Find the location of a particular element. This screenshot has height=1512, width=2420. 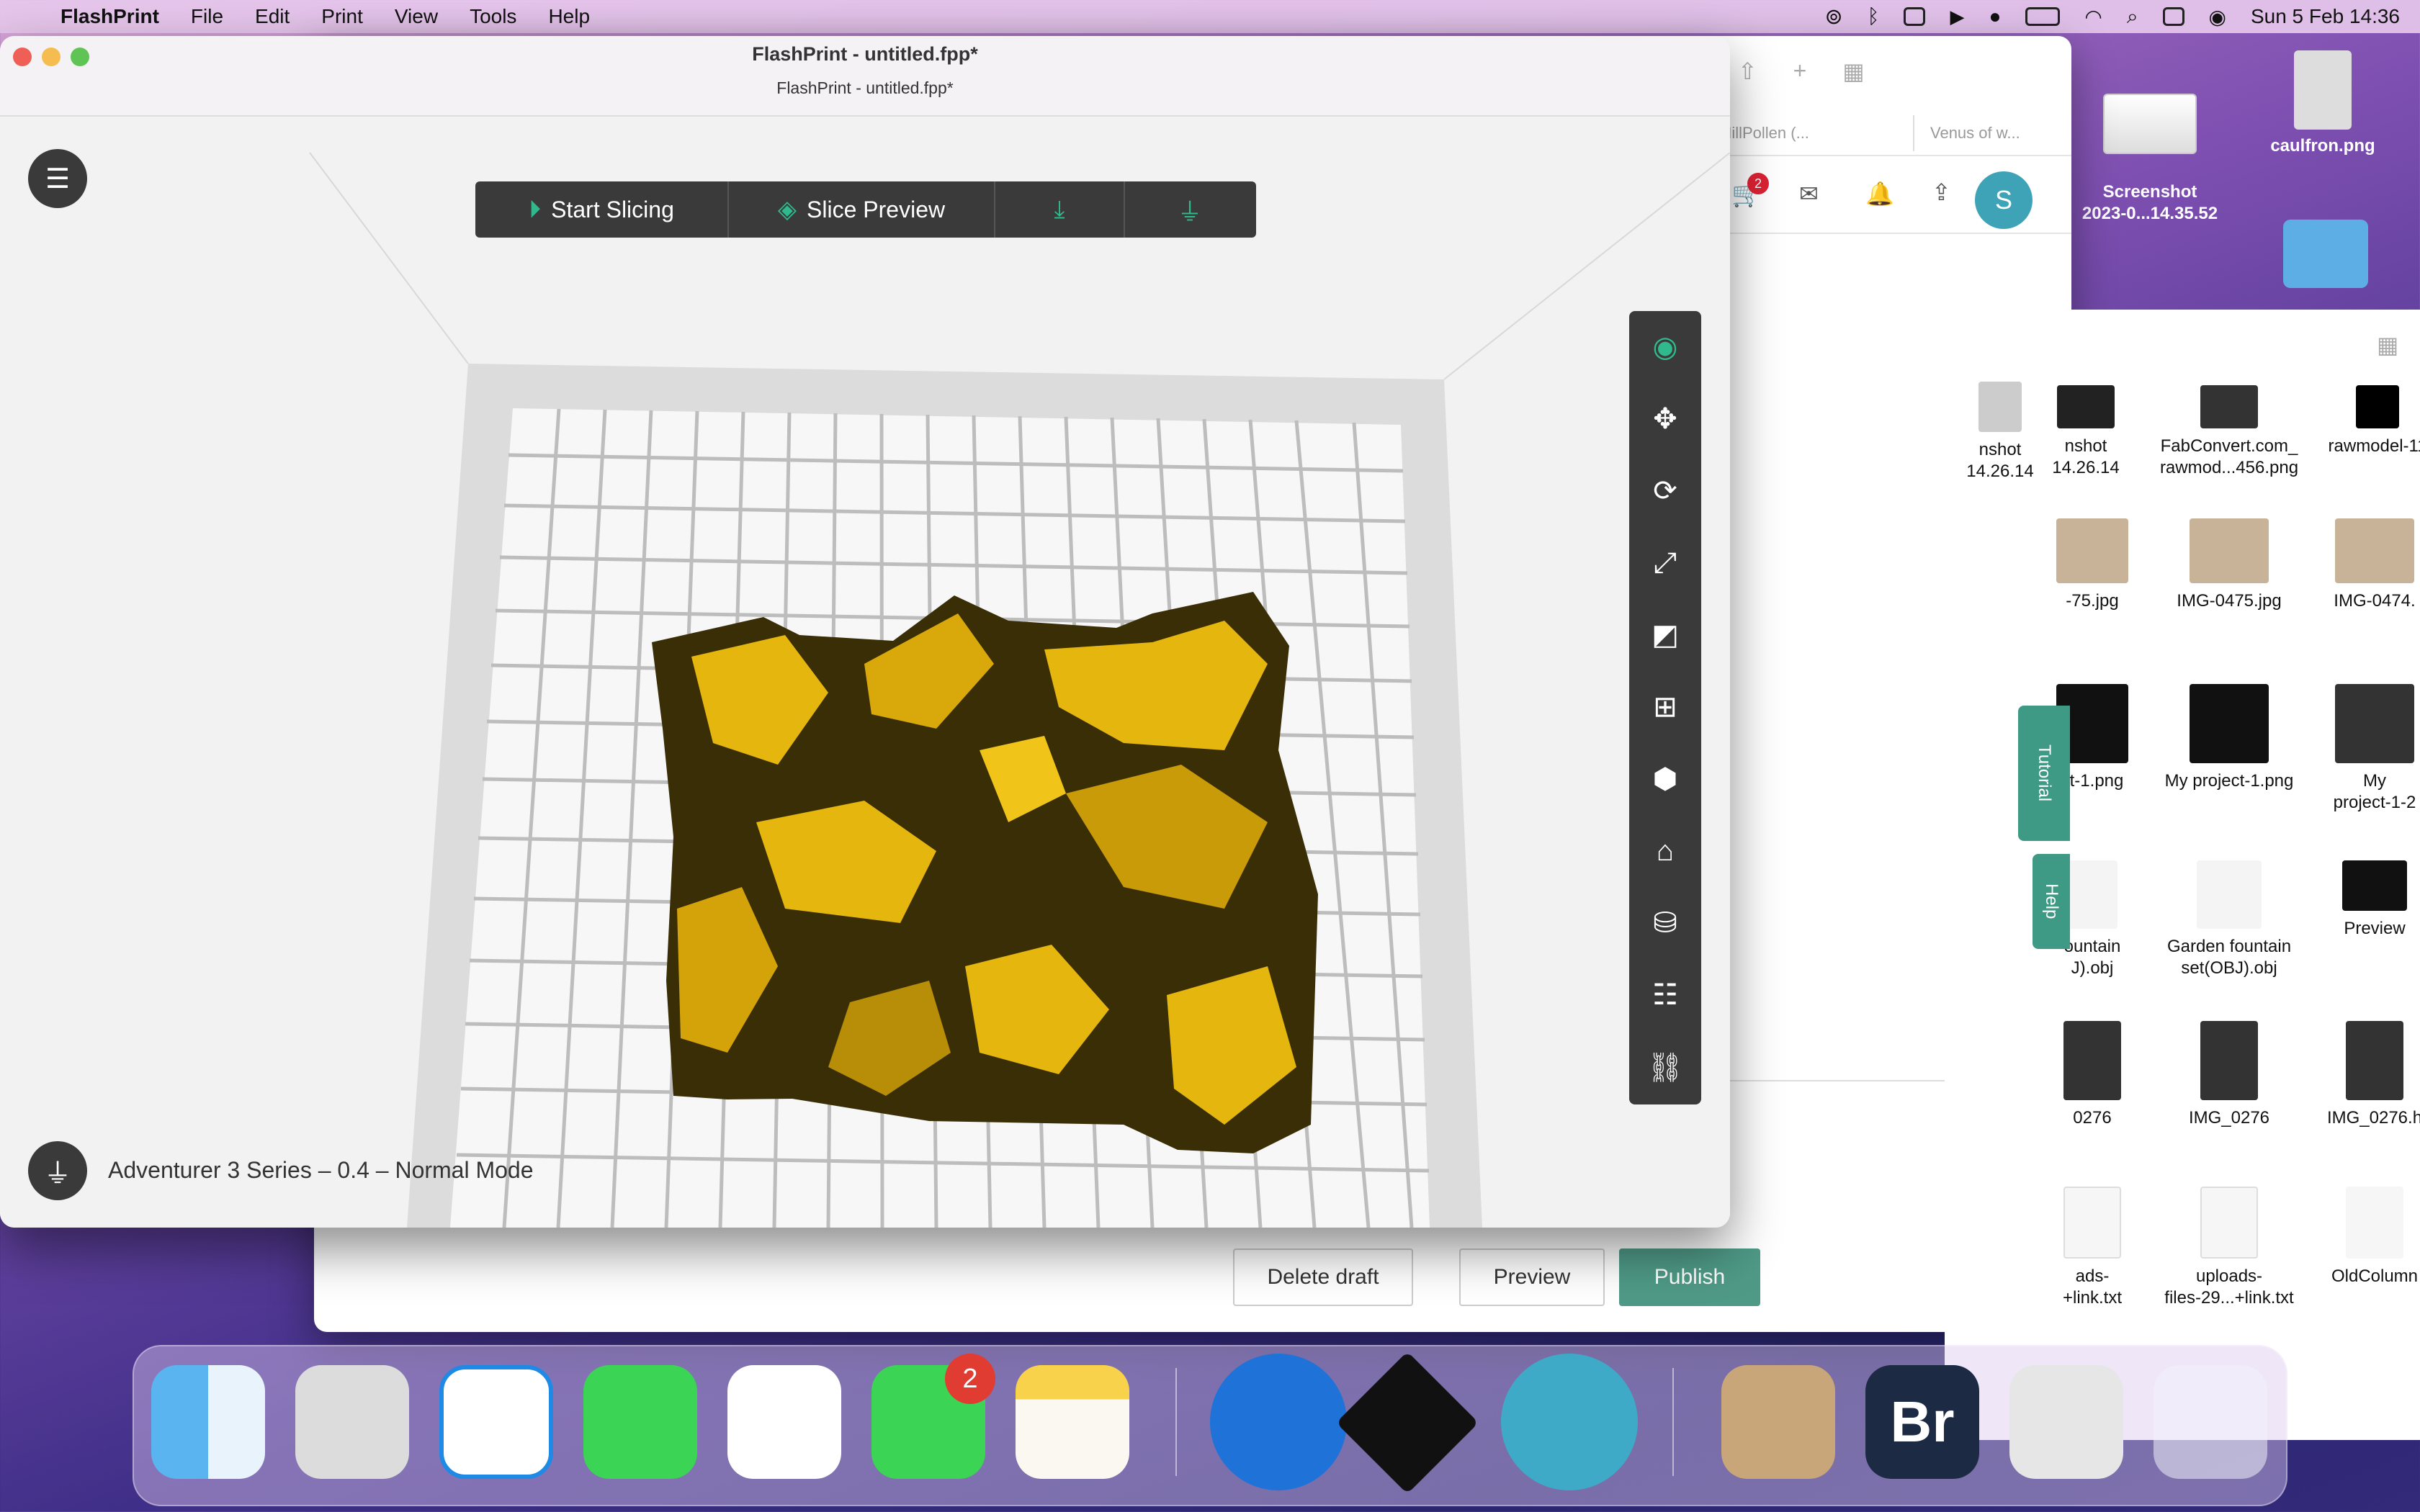

play-icon: ▶ is located at coordinates (1957, 17).